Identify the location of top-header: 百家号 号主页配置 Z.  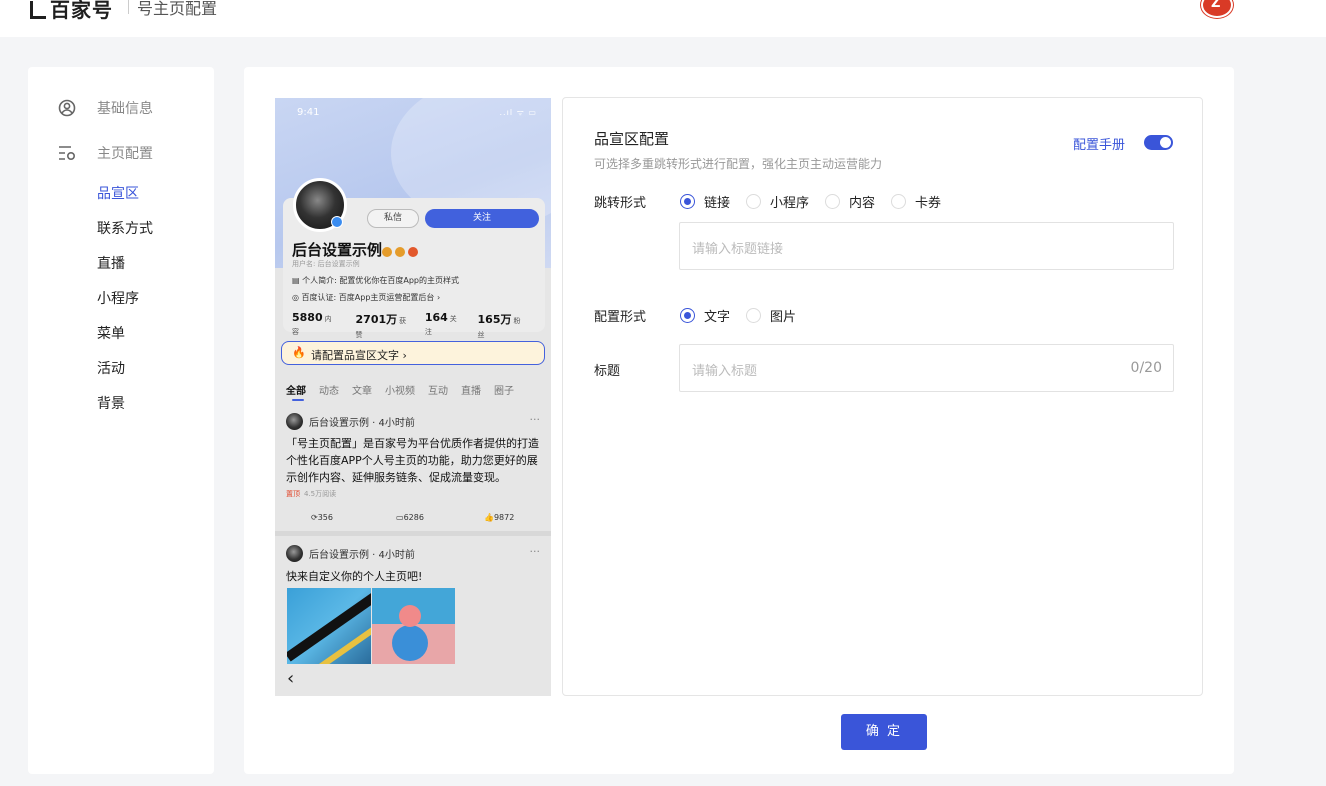
(663, 18).